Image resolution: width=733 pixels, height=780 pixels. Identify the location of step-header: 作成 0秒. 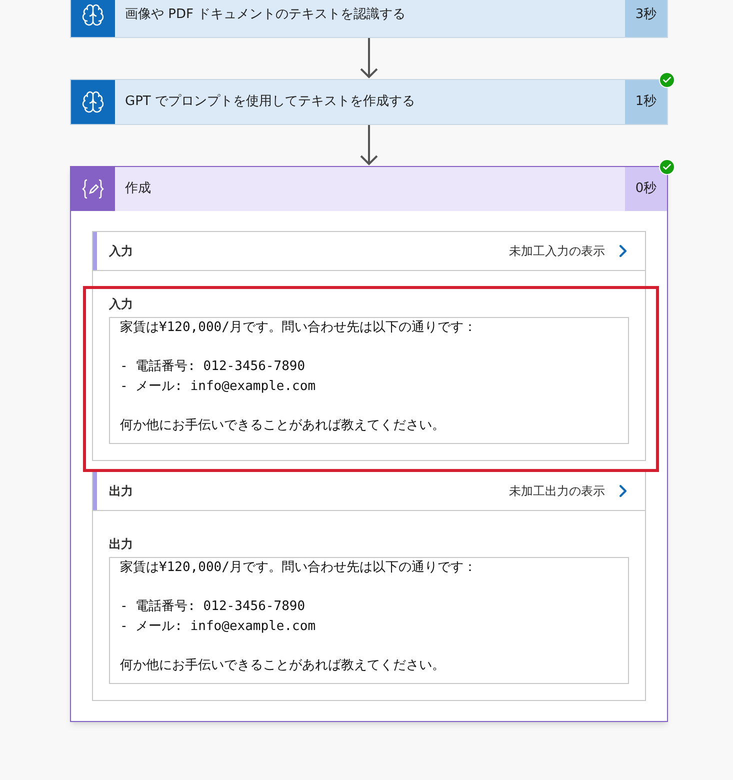
(369, 189).